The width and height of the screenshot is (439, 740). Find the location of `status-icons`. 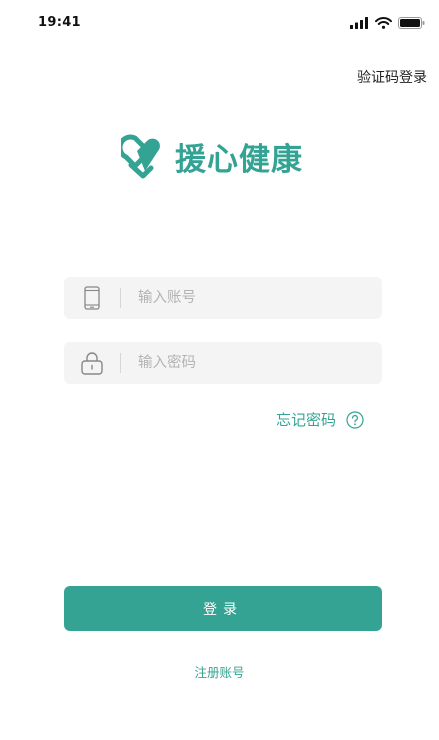

status-icons is located at coordinates (387, 23).